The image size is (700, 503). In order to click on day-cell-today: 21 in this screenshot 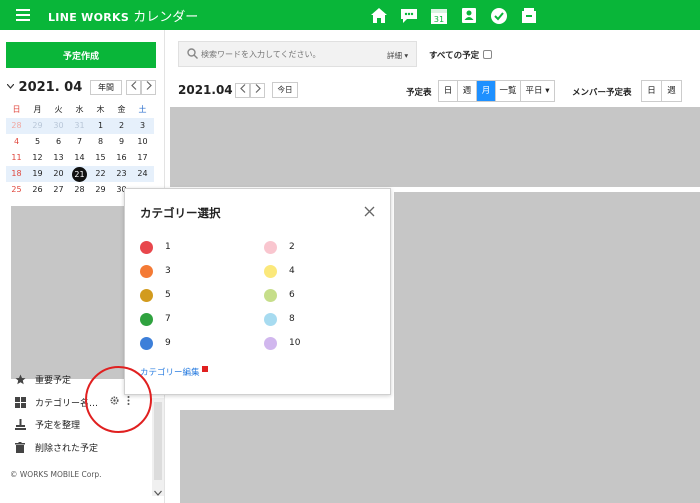, I will do `click(79, 174)`.